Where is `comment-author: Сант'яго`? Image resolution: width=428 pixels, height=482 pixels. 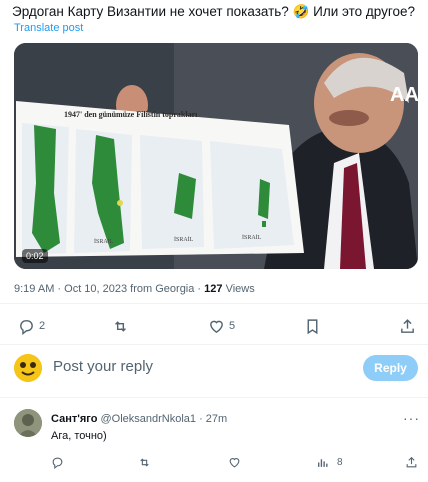 comment-author: Сант'яго is located at coordinates (74, 419).